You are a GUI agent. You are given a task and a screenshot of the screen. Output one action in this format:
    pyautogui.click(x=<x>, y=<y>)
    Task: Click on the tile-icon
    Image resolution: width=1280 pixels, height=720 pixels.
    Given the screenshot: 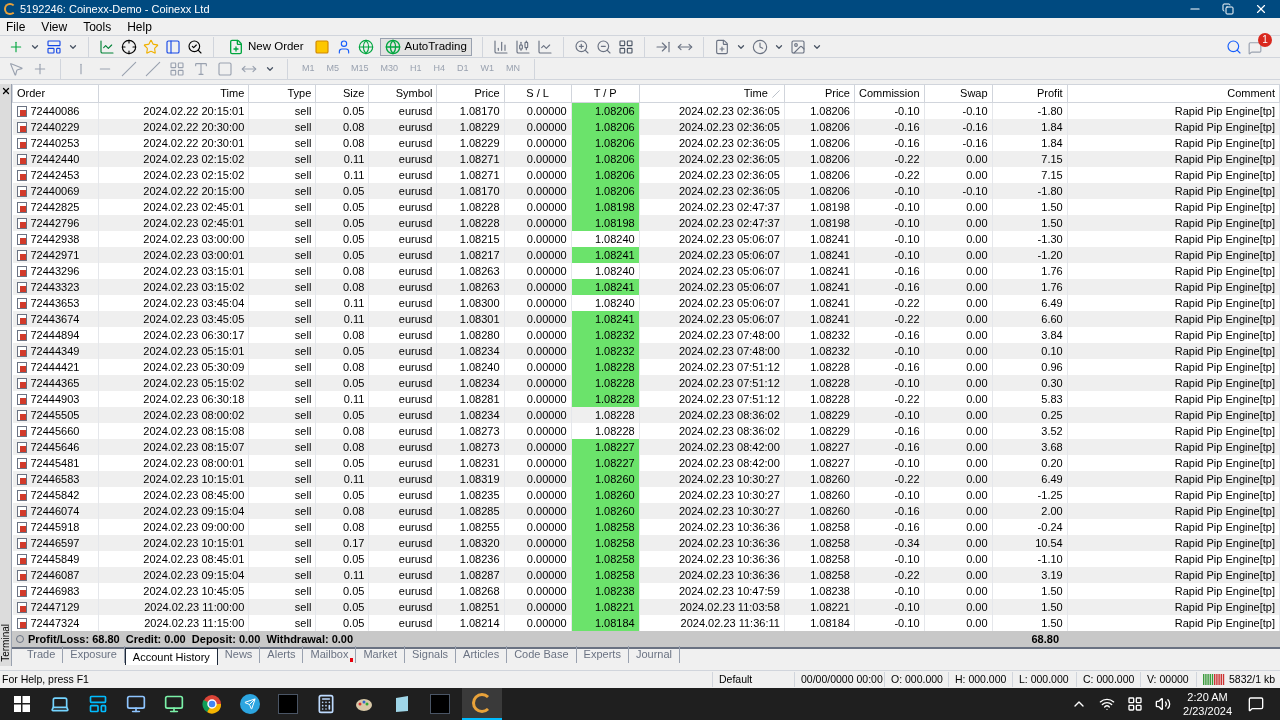 What is the action you would take?
    pyautogui.click(x=625, y=46)
    